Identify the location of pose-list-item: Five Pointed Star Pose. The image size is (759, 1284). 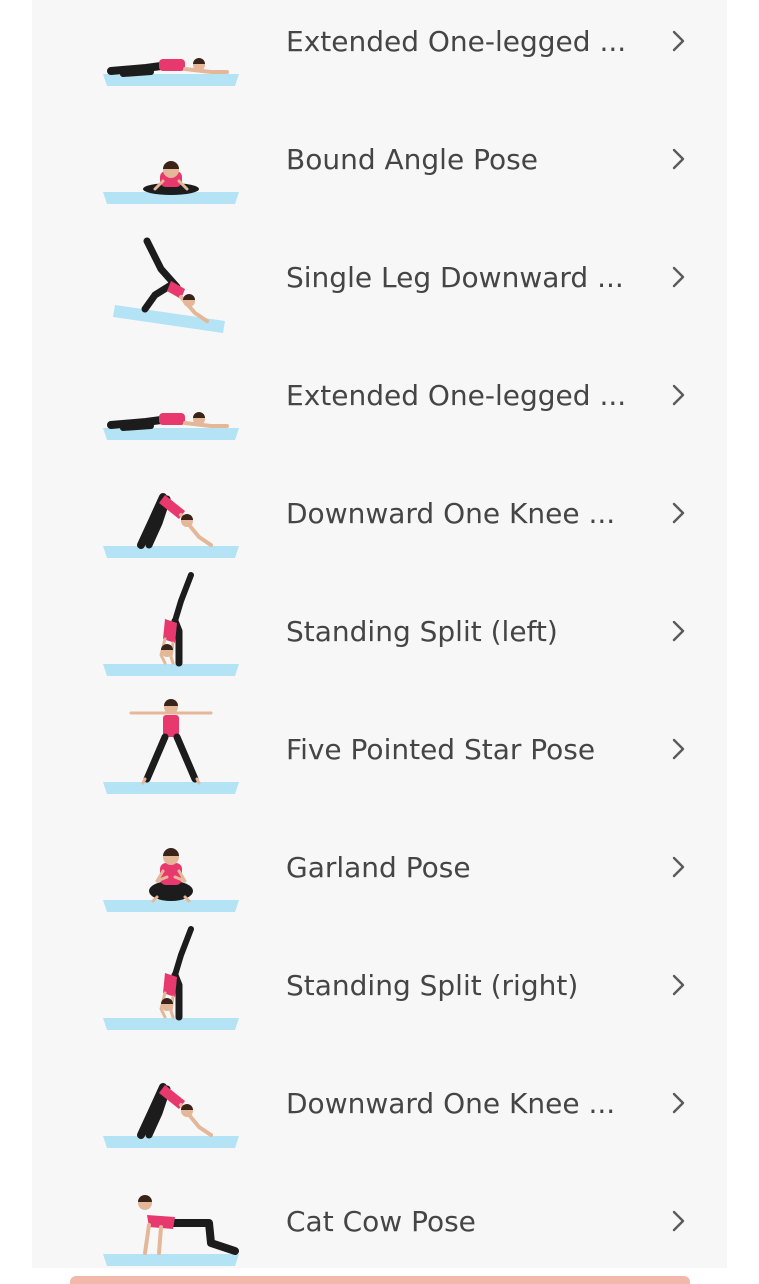
(379, 749).